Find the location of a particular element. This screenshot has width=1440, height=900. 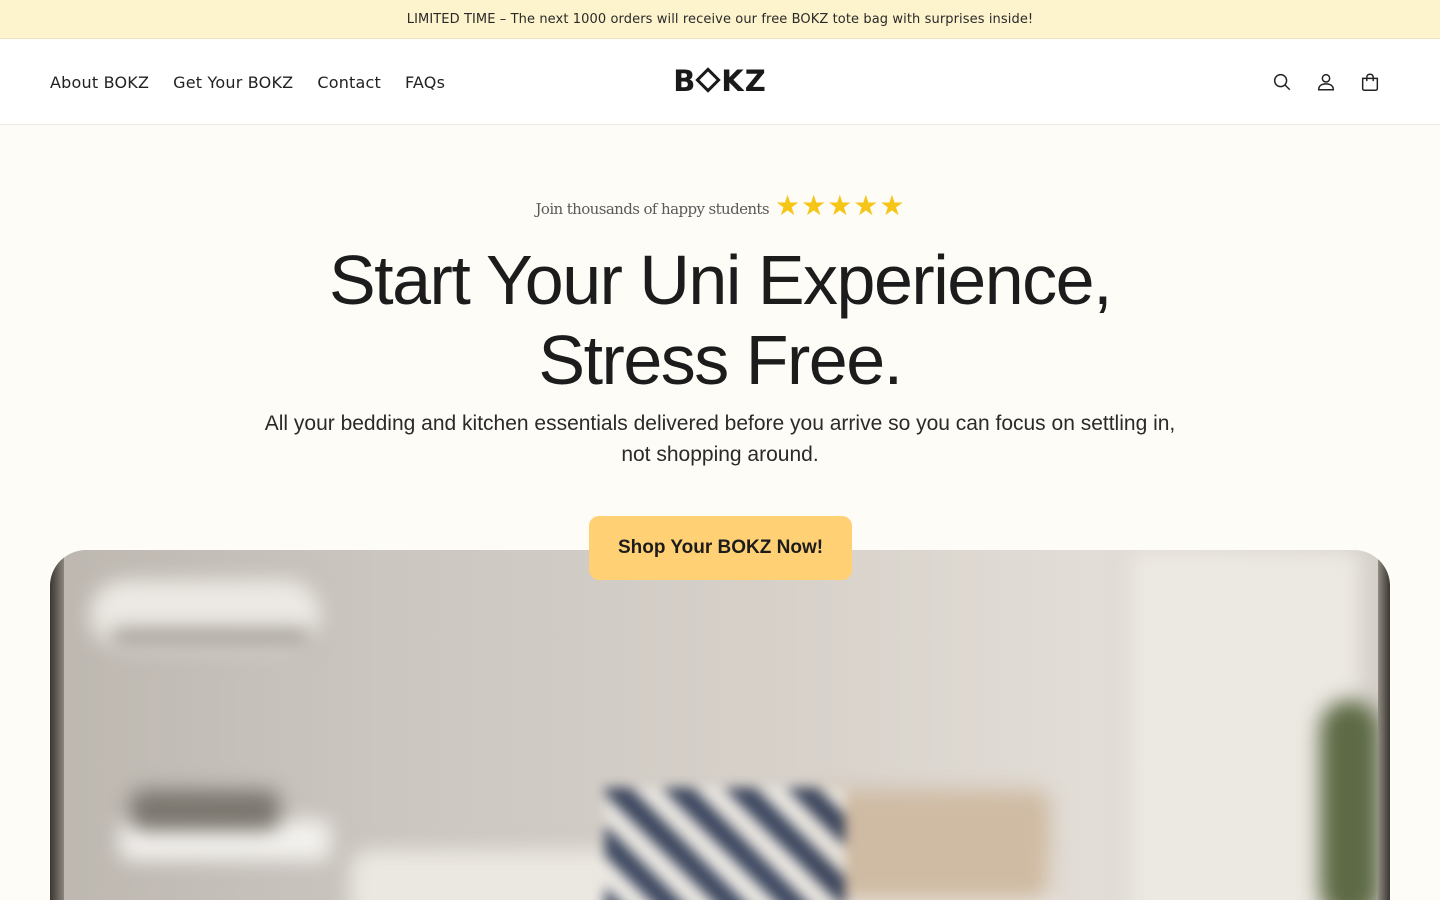

patterned-pillow is located at coordinates (725, 844).